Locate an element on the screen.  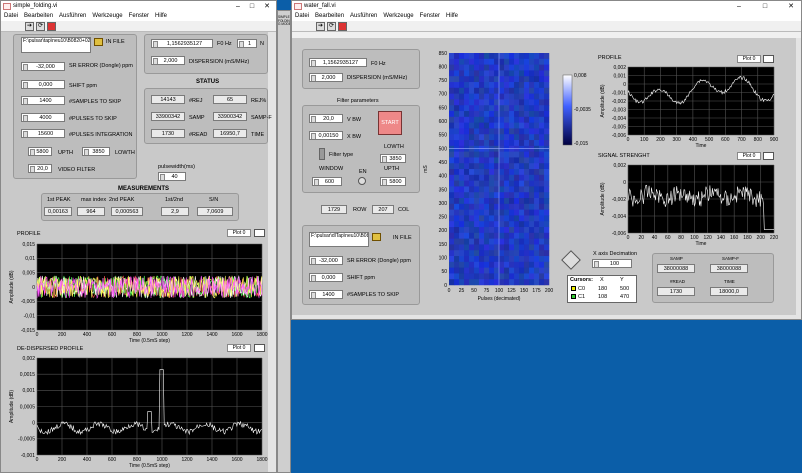
y-tick-label: -0,005 is located at coordinates (619, 127).